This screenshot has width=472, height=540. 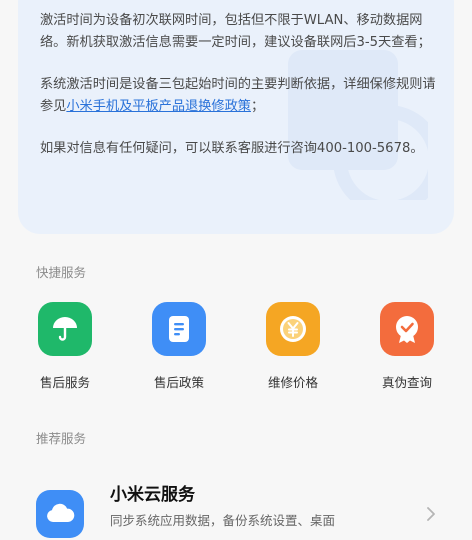 I want to click on service-repair-price: 维修价格, so click(x=293, y=346).